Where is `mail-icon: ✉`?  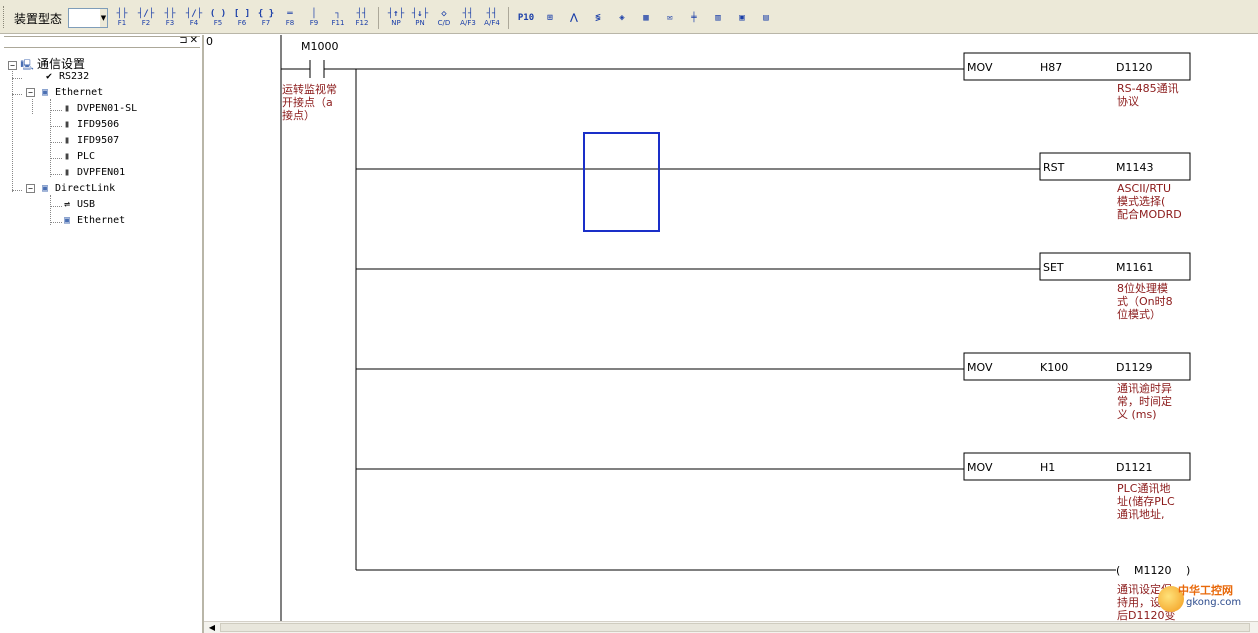 mail-icon: ✉ is located at coordinates (670, 17).